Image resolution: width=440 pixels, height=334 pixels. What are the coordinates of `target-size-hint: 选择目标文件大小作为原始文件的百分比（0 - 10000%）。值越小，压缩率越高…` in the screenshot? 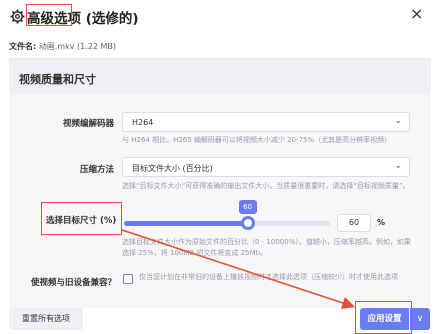 It's located at (266, 247).